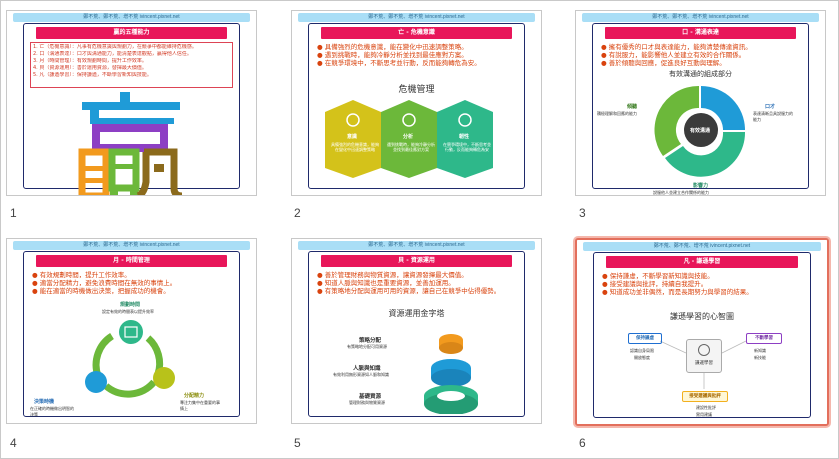 Image resolution: width=839 pixels, height=459 pixels. I want to click on slide-number-2: 2, so click(297, 213).